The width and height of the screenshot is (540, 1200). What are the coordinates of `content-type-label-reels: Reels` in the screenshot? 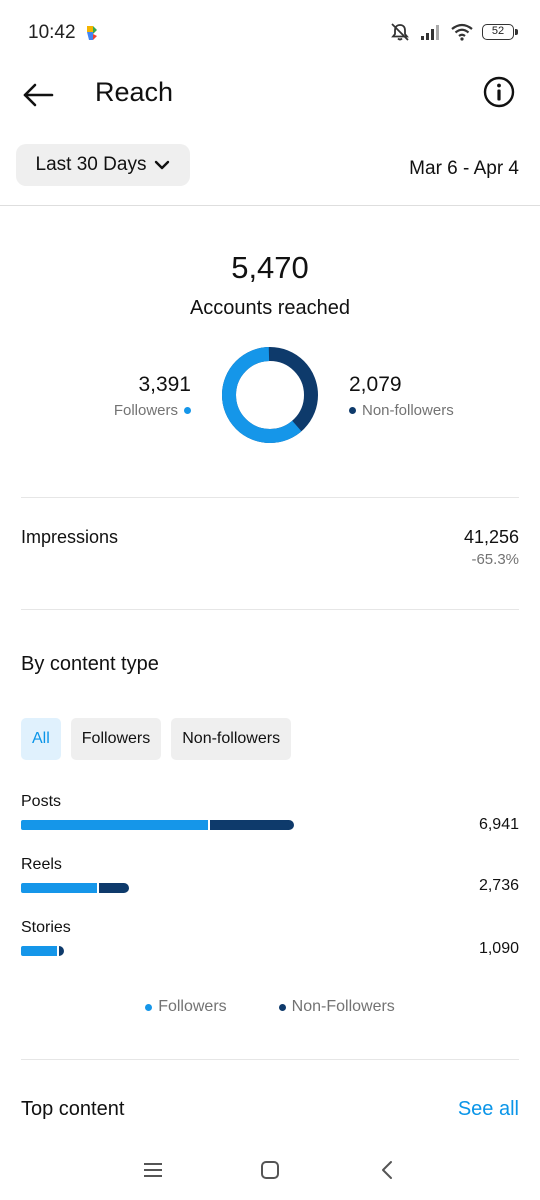 It's located at (41, 864).